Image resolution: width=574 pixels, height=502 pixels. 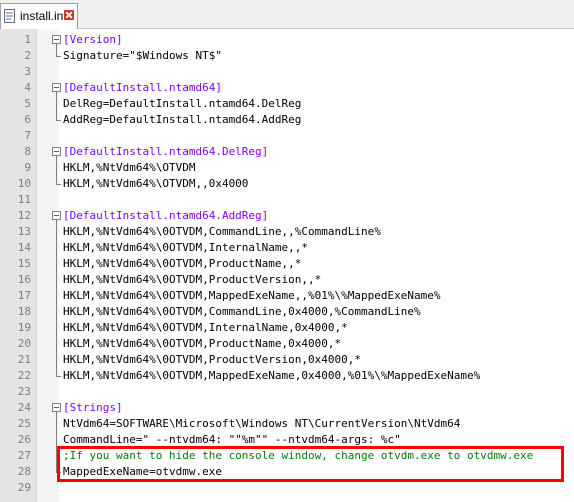 What do you see at coordinates (24, 471) in the screenshot?
I see `line-number: 28` at bounding box center [24, 471].